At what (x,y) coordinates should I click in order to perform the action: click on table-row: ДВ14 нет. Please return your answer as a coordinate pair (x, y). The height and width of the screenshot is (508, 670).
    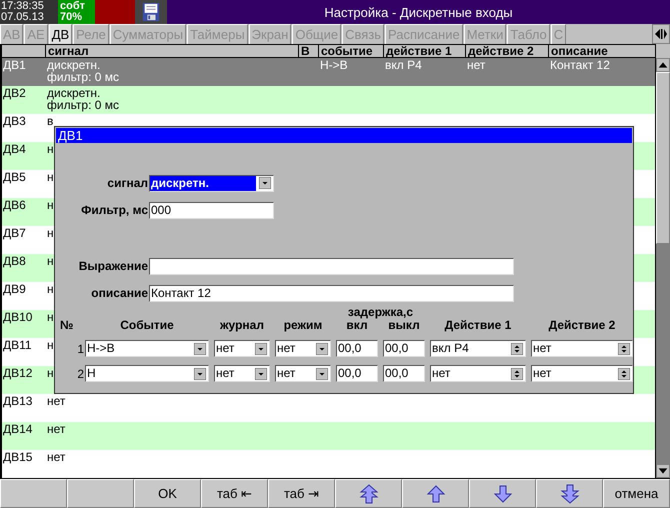
    Looking at the image, I should click on (328, 436).